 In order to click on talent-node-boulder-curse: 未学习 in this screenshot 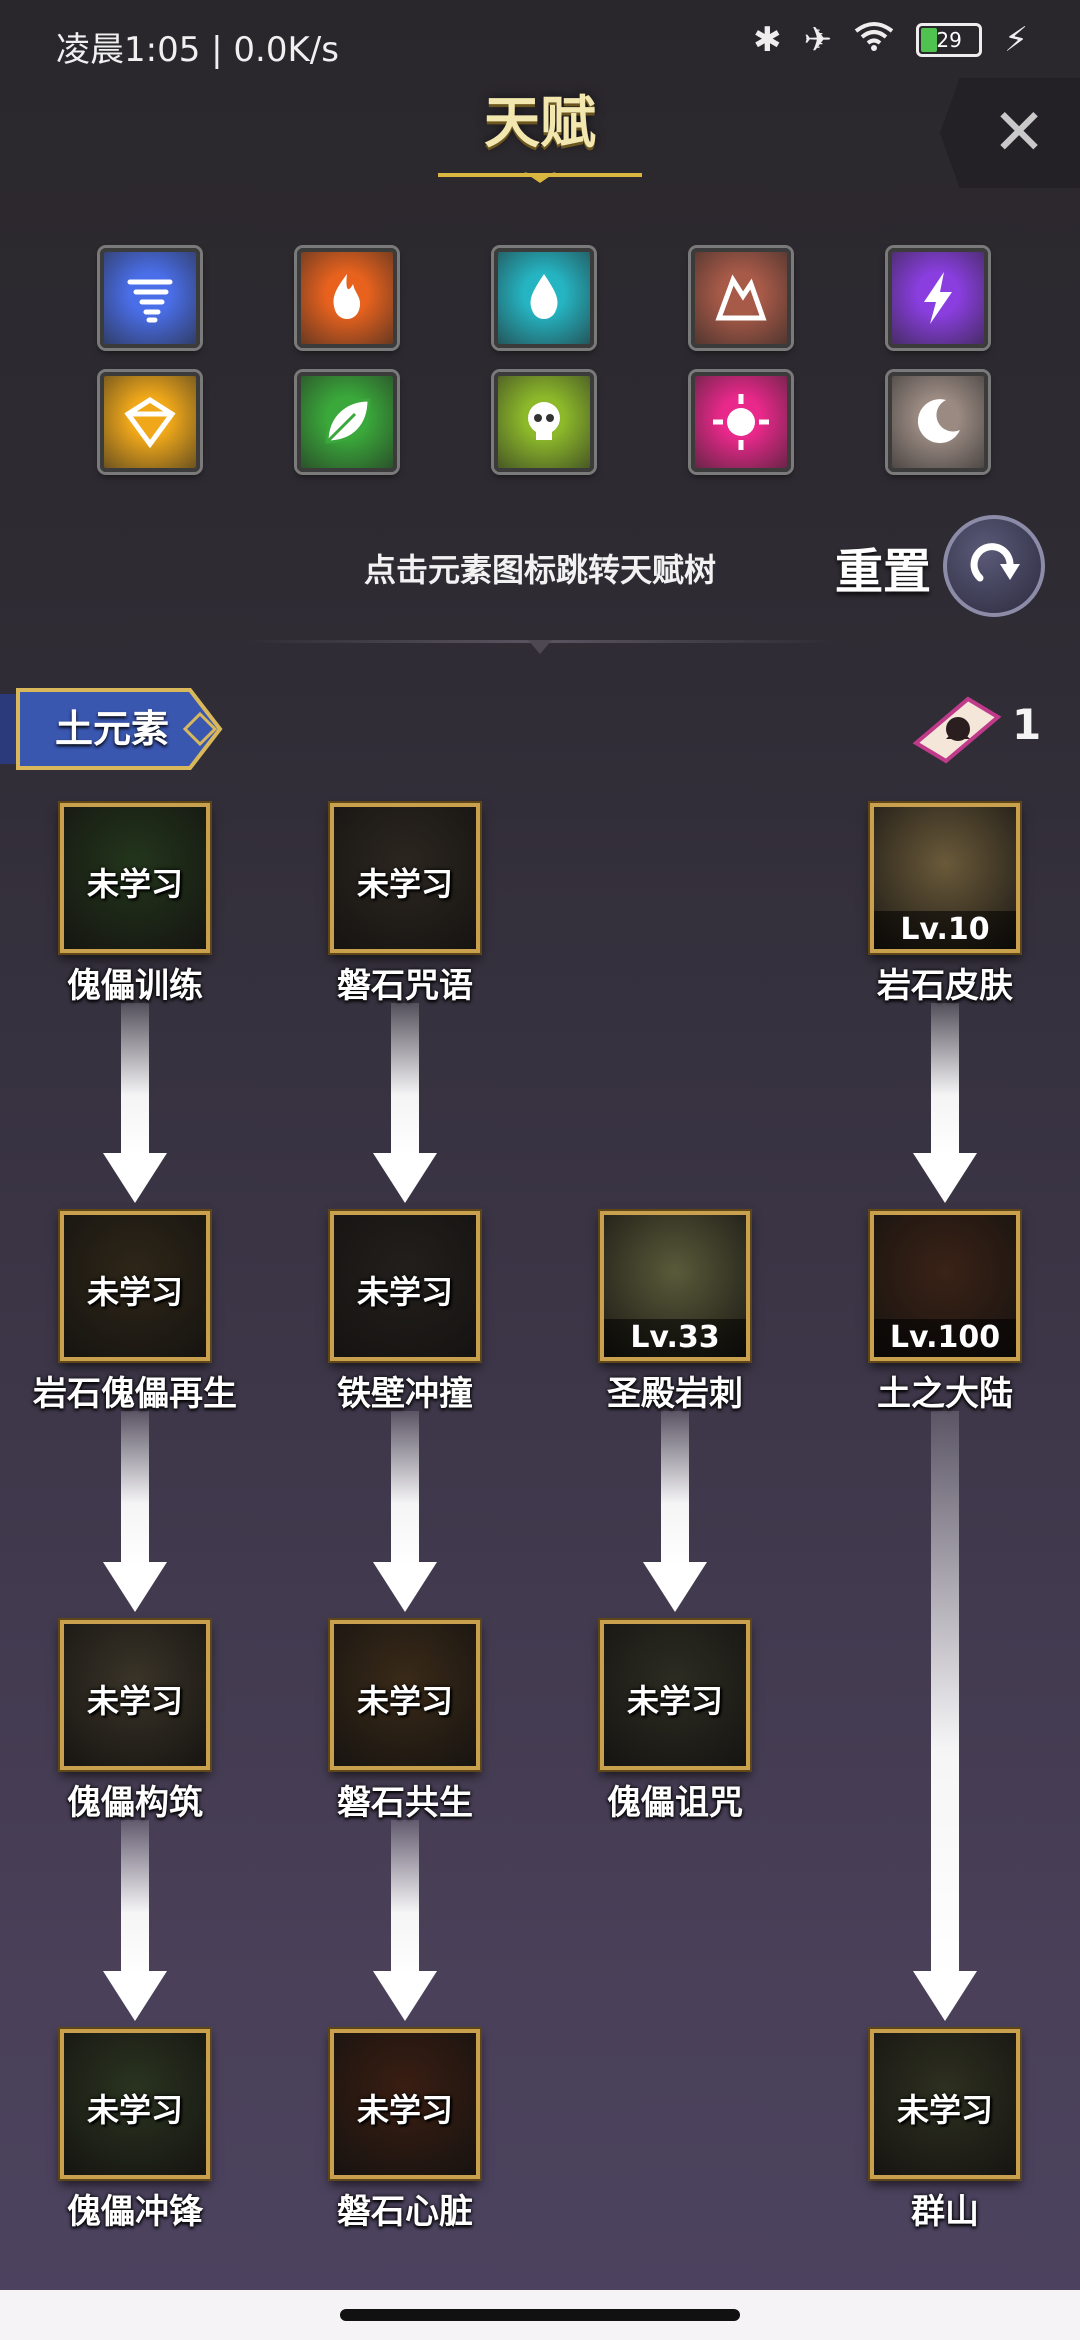, I will do `click(405, 878)`.